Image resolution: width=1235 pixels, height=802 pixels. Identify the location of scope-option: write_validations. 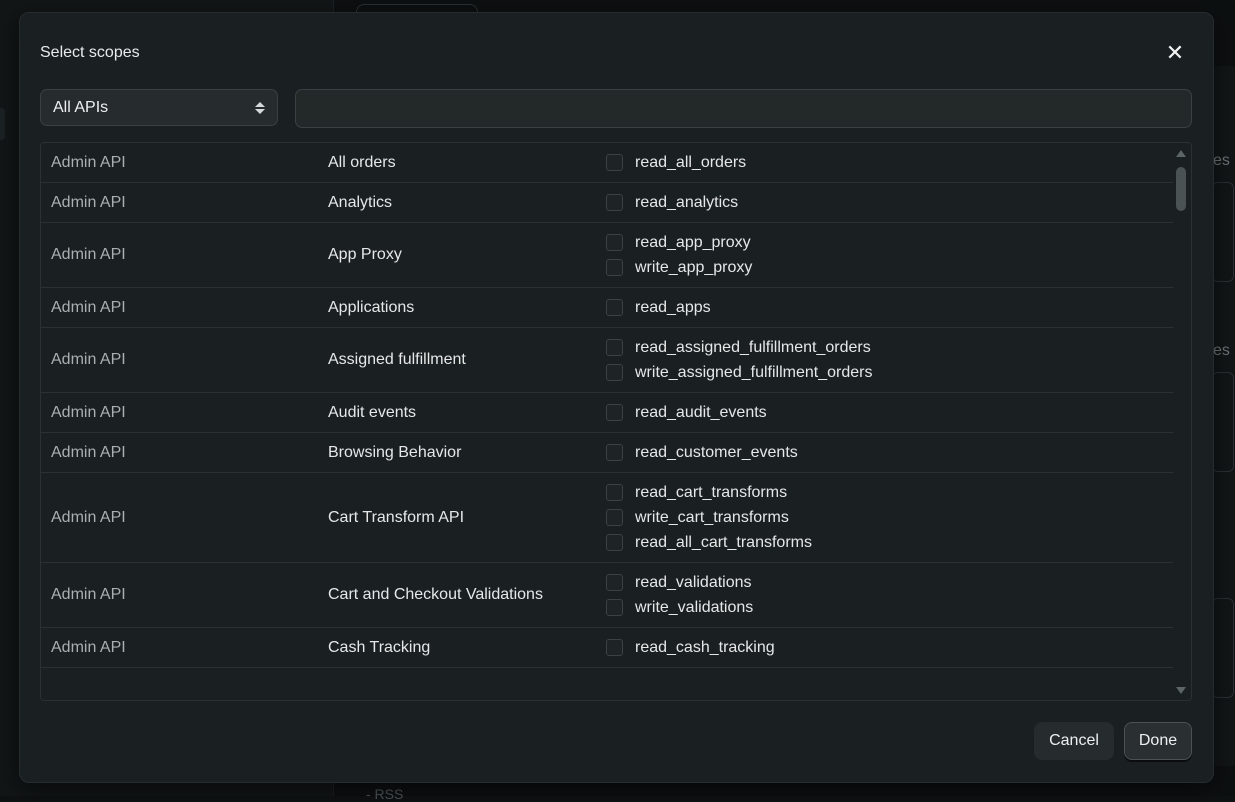
(889, 607).